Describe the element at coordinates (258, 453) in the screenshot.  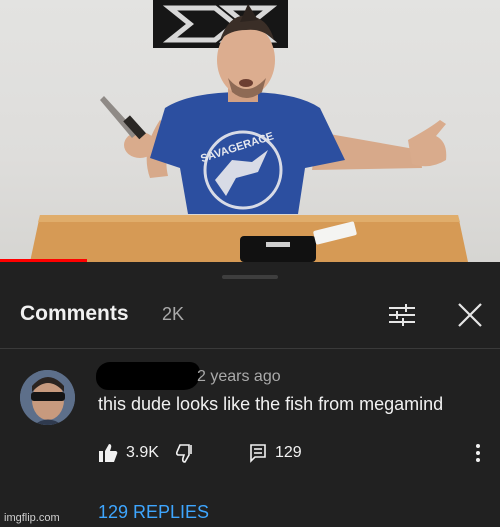
I see `comment-icon` at that location.